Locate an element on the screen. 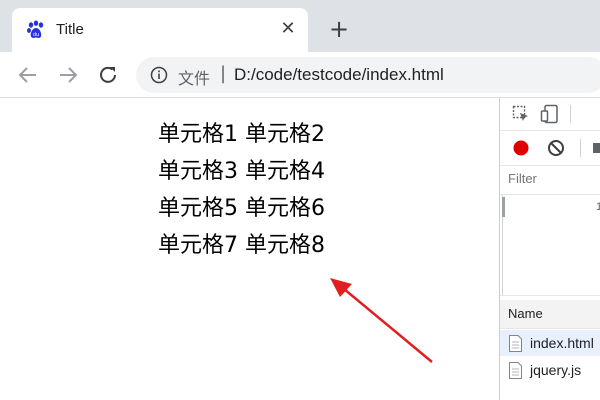 The height and width of the screenshot is (400, 600). new-tab-button: + is located at coordinates (339, 29).